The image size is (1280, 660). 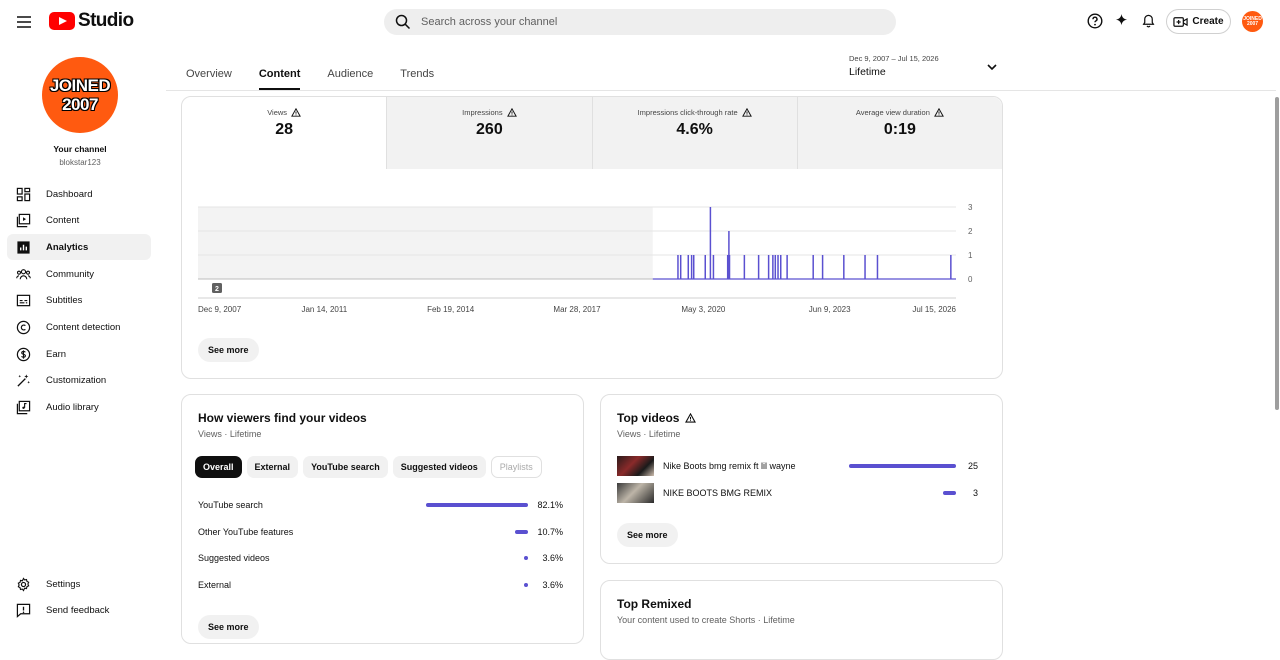 I want to click on help-icon, so click(x=1094, y=20).